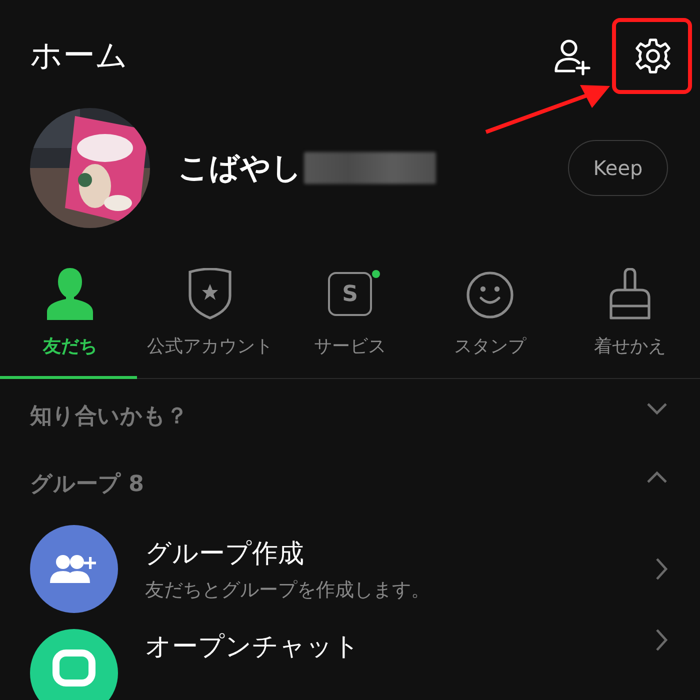  Describe the element at coordinates (74, 569) in the screenshot. I see `group-add-icon` at that location.